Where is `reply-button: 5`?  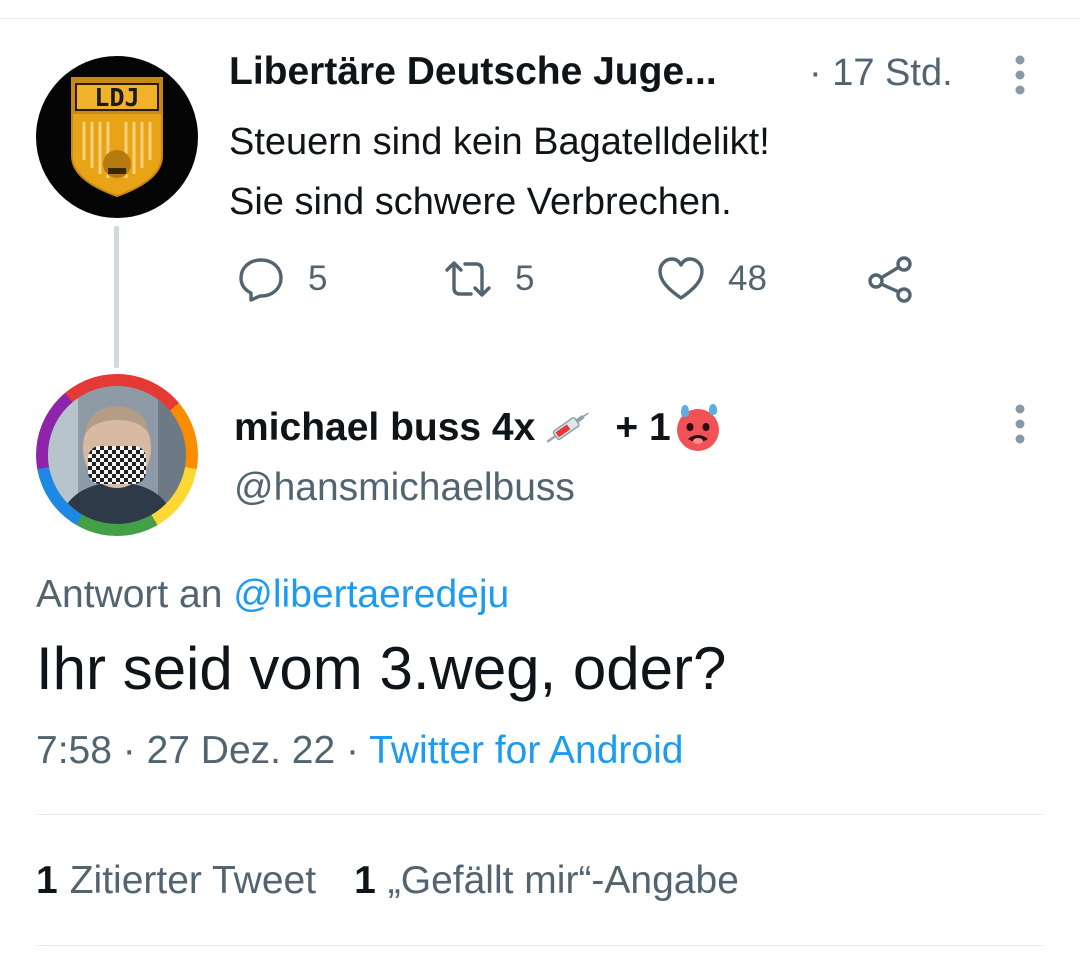
reply-button: 5 is located at coordinates (281, 279).